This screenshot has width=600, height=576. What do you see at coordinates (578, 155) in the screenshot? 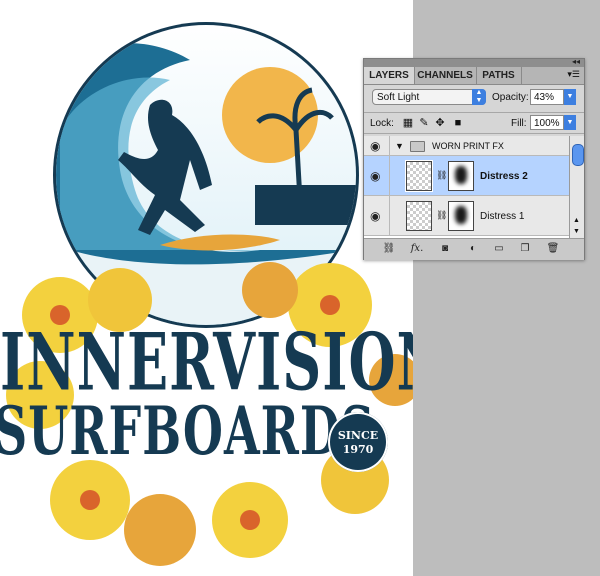
I see `scrollbar-thumb` at bounding box center [578, 155].